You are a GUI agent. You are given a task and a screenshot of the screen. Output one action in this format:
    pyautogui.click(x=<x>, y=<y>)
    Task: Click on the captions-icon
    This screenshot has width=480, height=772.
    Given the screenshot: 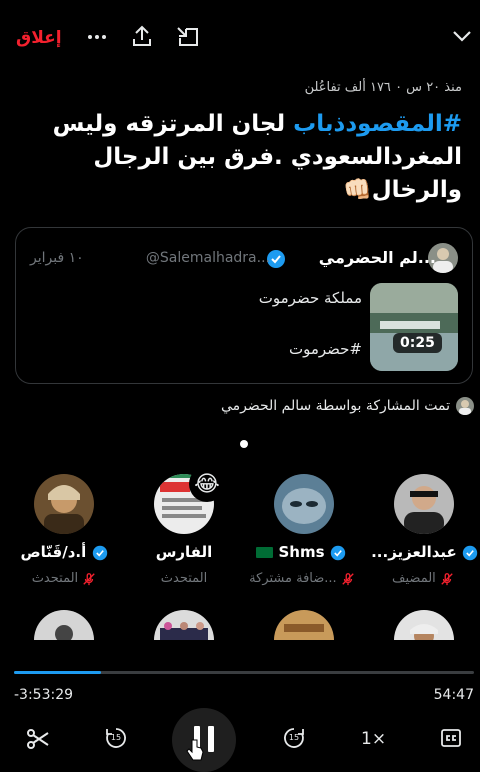 What is the action you would take?
    pyautogui.click(x=451, y=738)
    